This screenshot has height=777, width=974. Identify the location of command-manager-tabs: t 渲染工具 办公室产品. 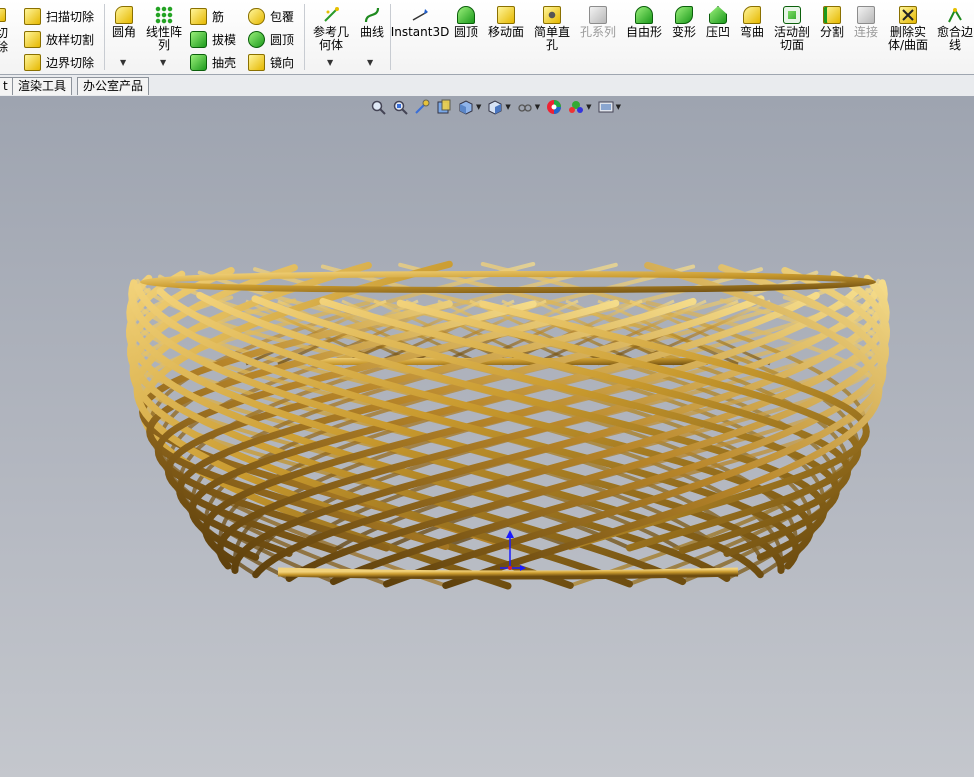
(487, 85).